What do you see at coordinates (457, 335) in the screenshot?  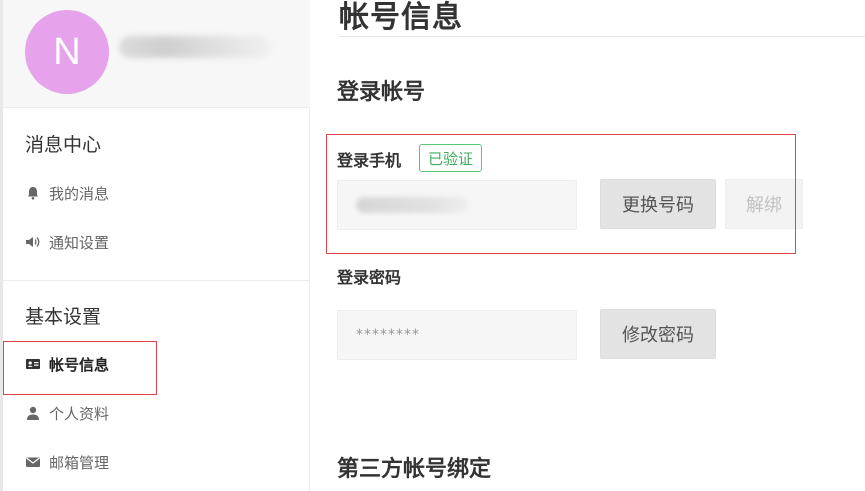 I see `password-field: ********` at bounding box center [457, 335].